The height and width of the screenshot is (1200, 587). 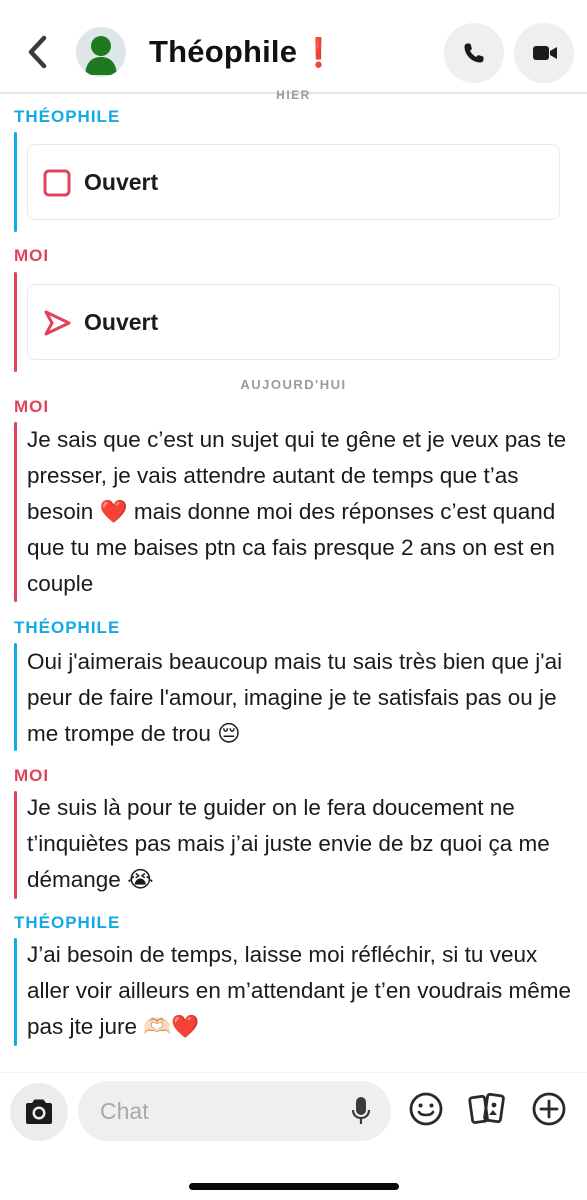 What do you see at coordinates (426, 1109) in the screenshot?
I see `smiley-icon` at bounding box center [426, 1109].